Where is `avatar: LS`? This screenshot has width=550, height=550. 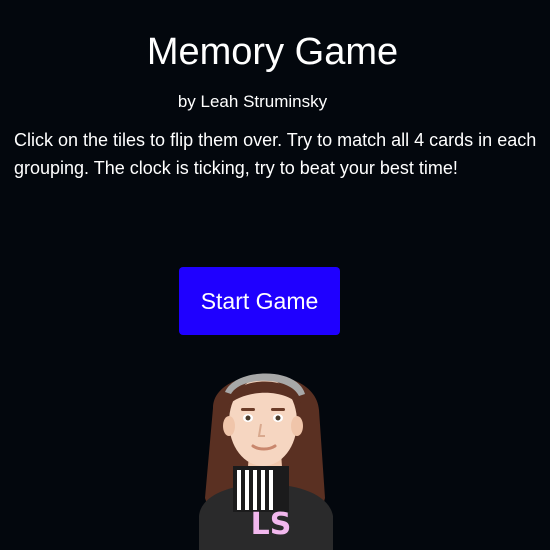 avatar: LS is located at coordinates (265, 449).